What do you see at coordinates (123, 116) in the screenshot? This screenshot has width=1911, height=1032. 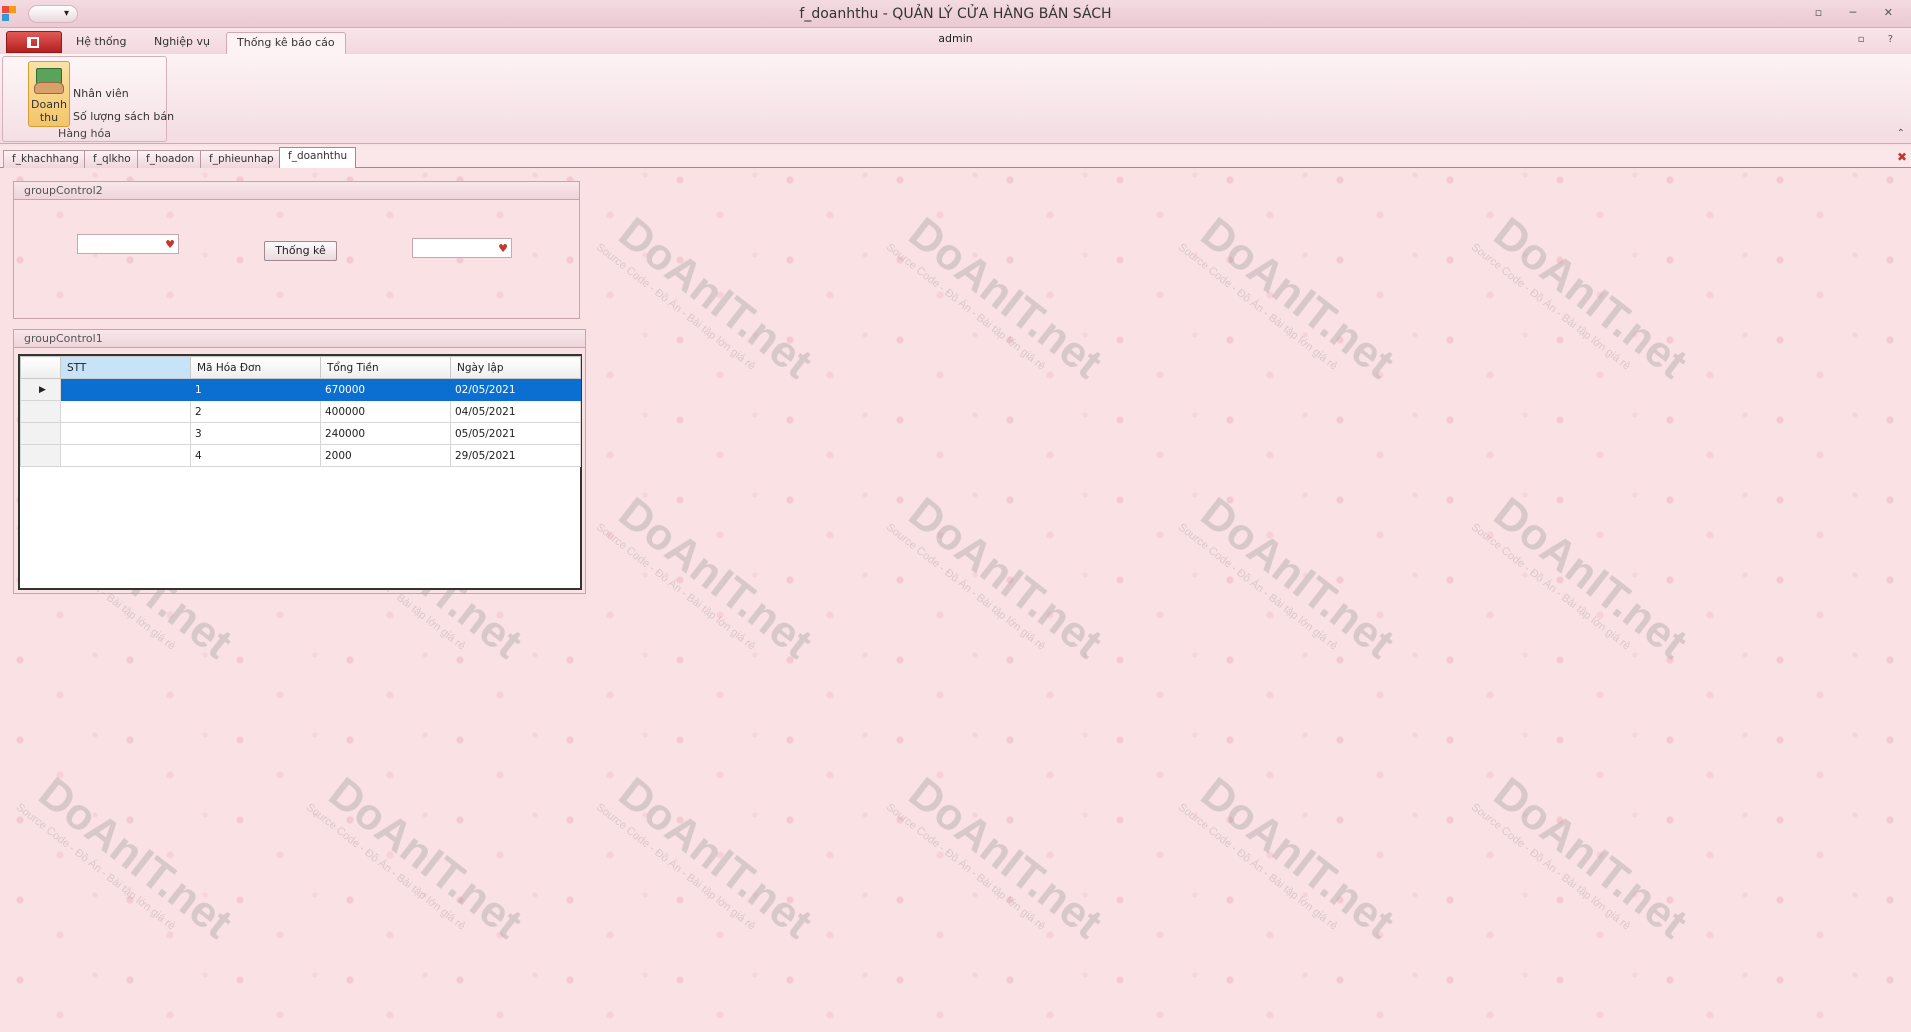 I see `so-luong-sach-ban-button: Số lượng sách bán` at bounding box center [123, 116].